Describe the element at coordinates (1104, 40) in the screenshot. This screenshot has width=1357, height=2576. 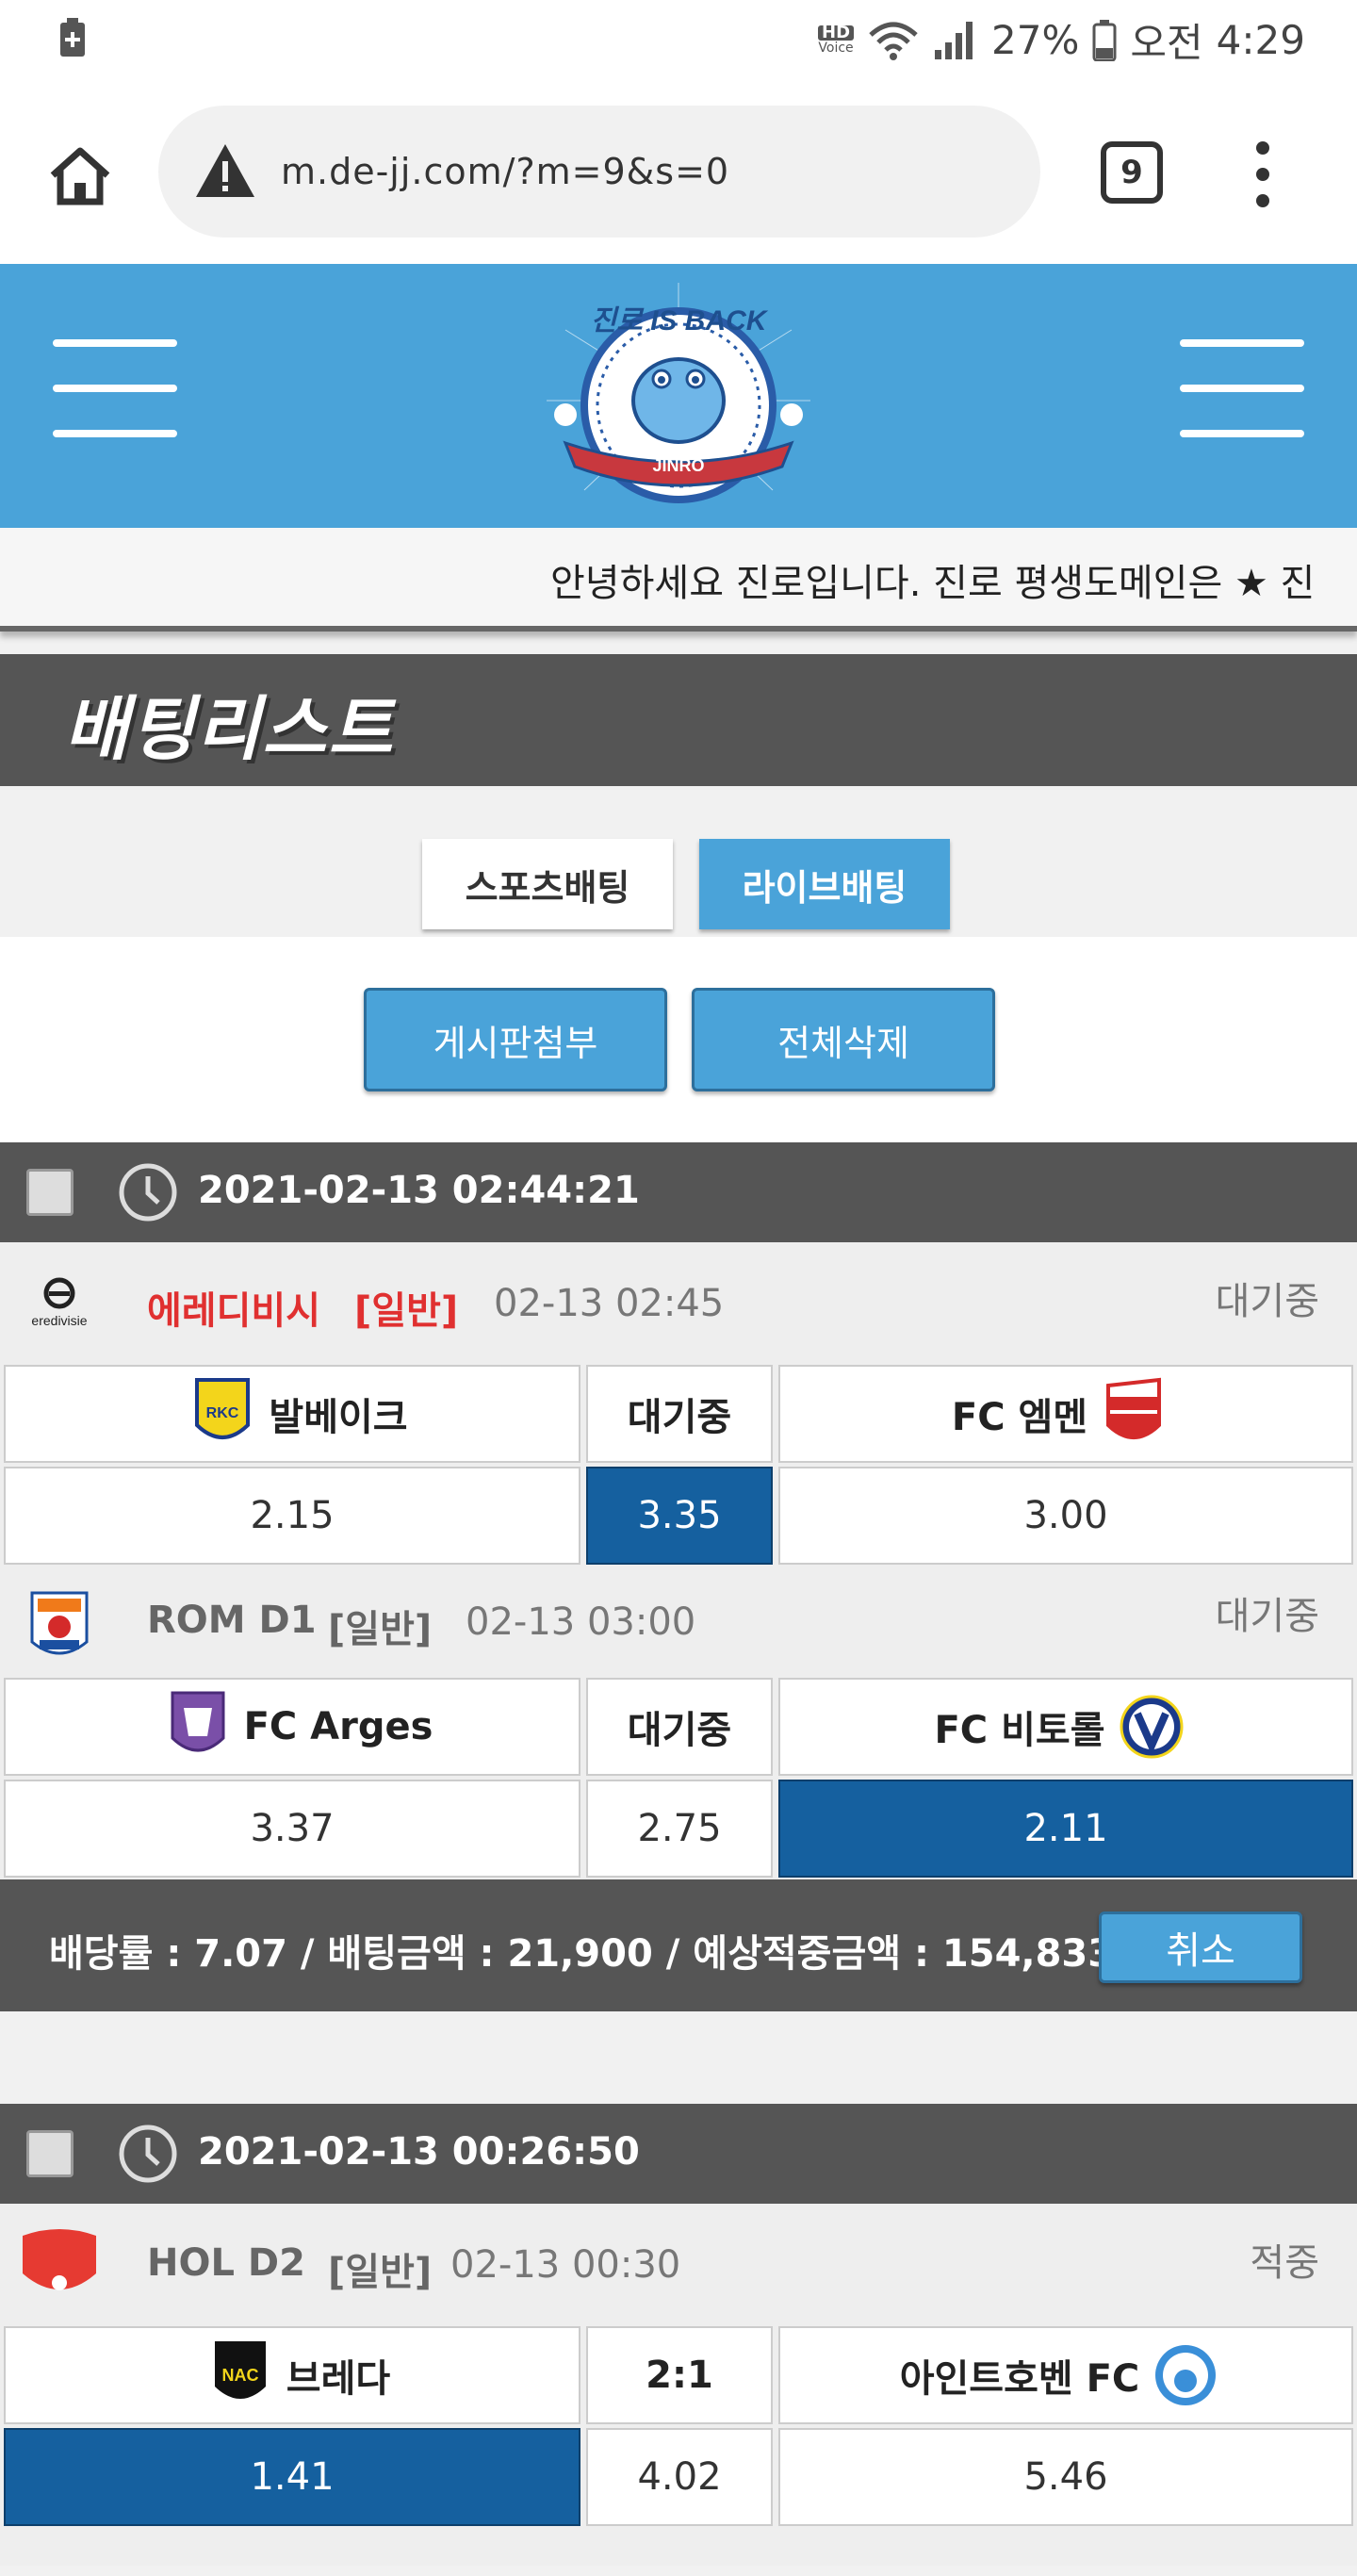
I see `battery-icon` at that location.